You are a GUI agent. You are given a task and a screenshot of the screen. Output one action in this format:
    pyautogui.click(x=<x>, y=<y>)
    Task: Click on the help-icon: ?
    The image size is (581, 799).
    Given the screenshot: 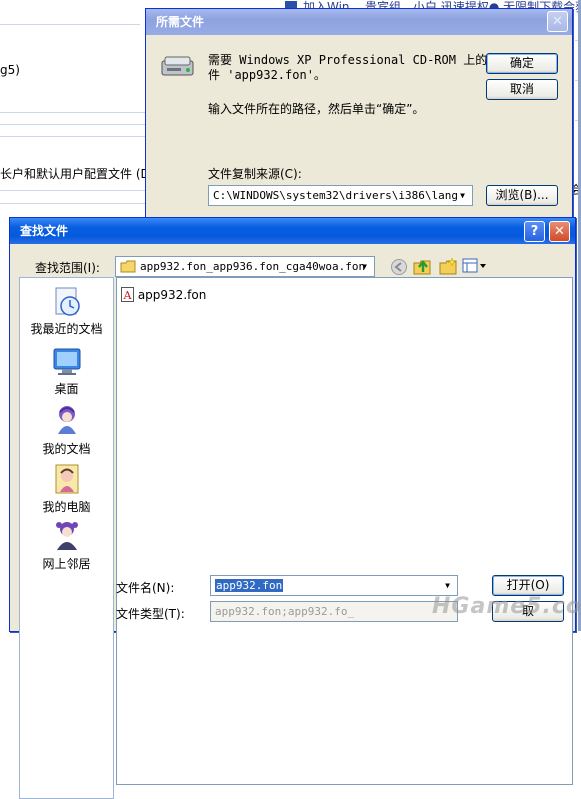 What is the action you would take?
    pyautogui.click(x=534, y=231)
    